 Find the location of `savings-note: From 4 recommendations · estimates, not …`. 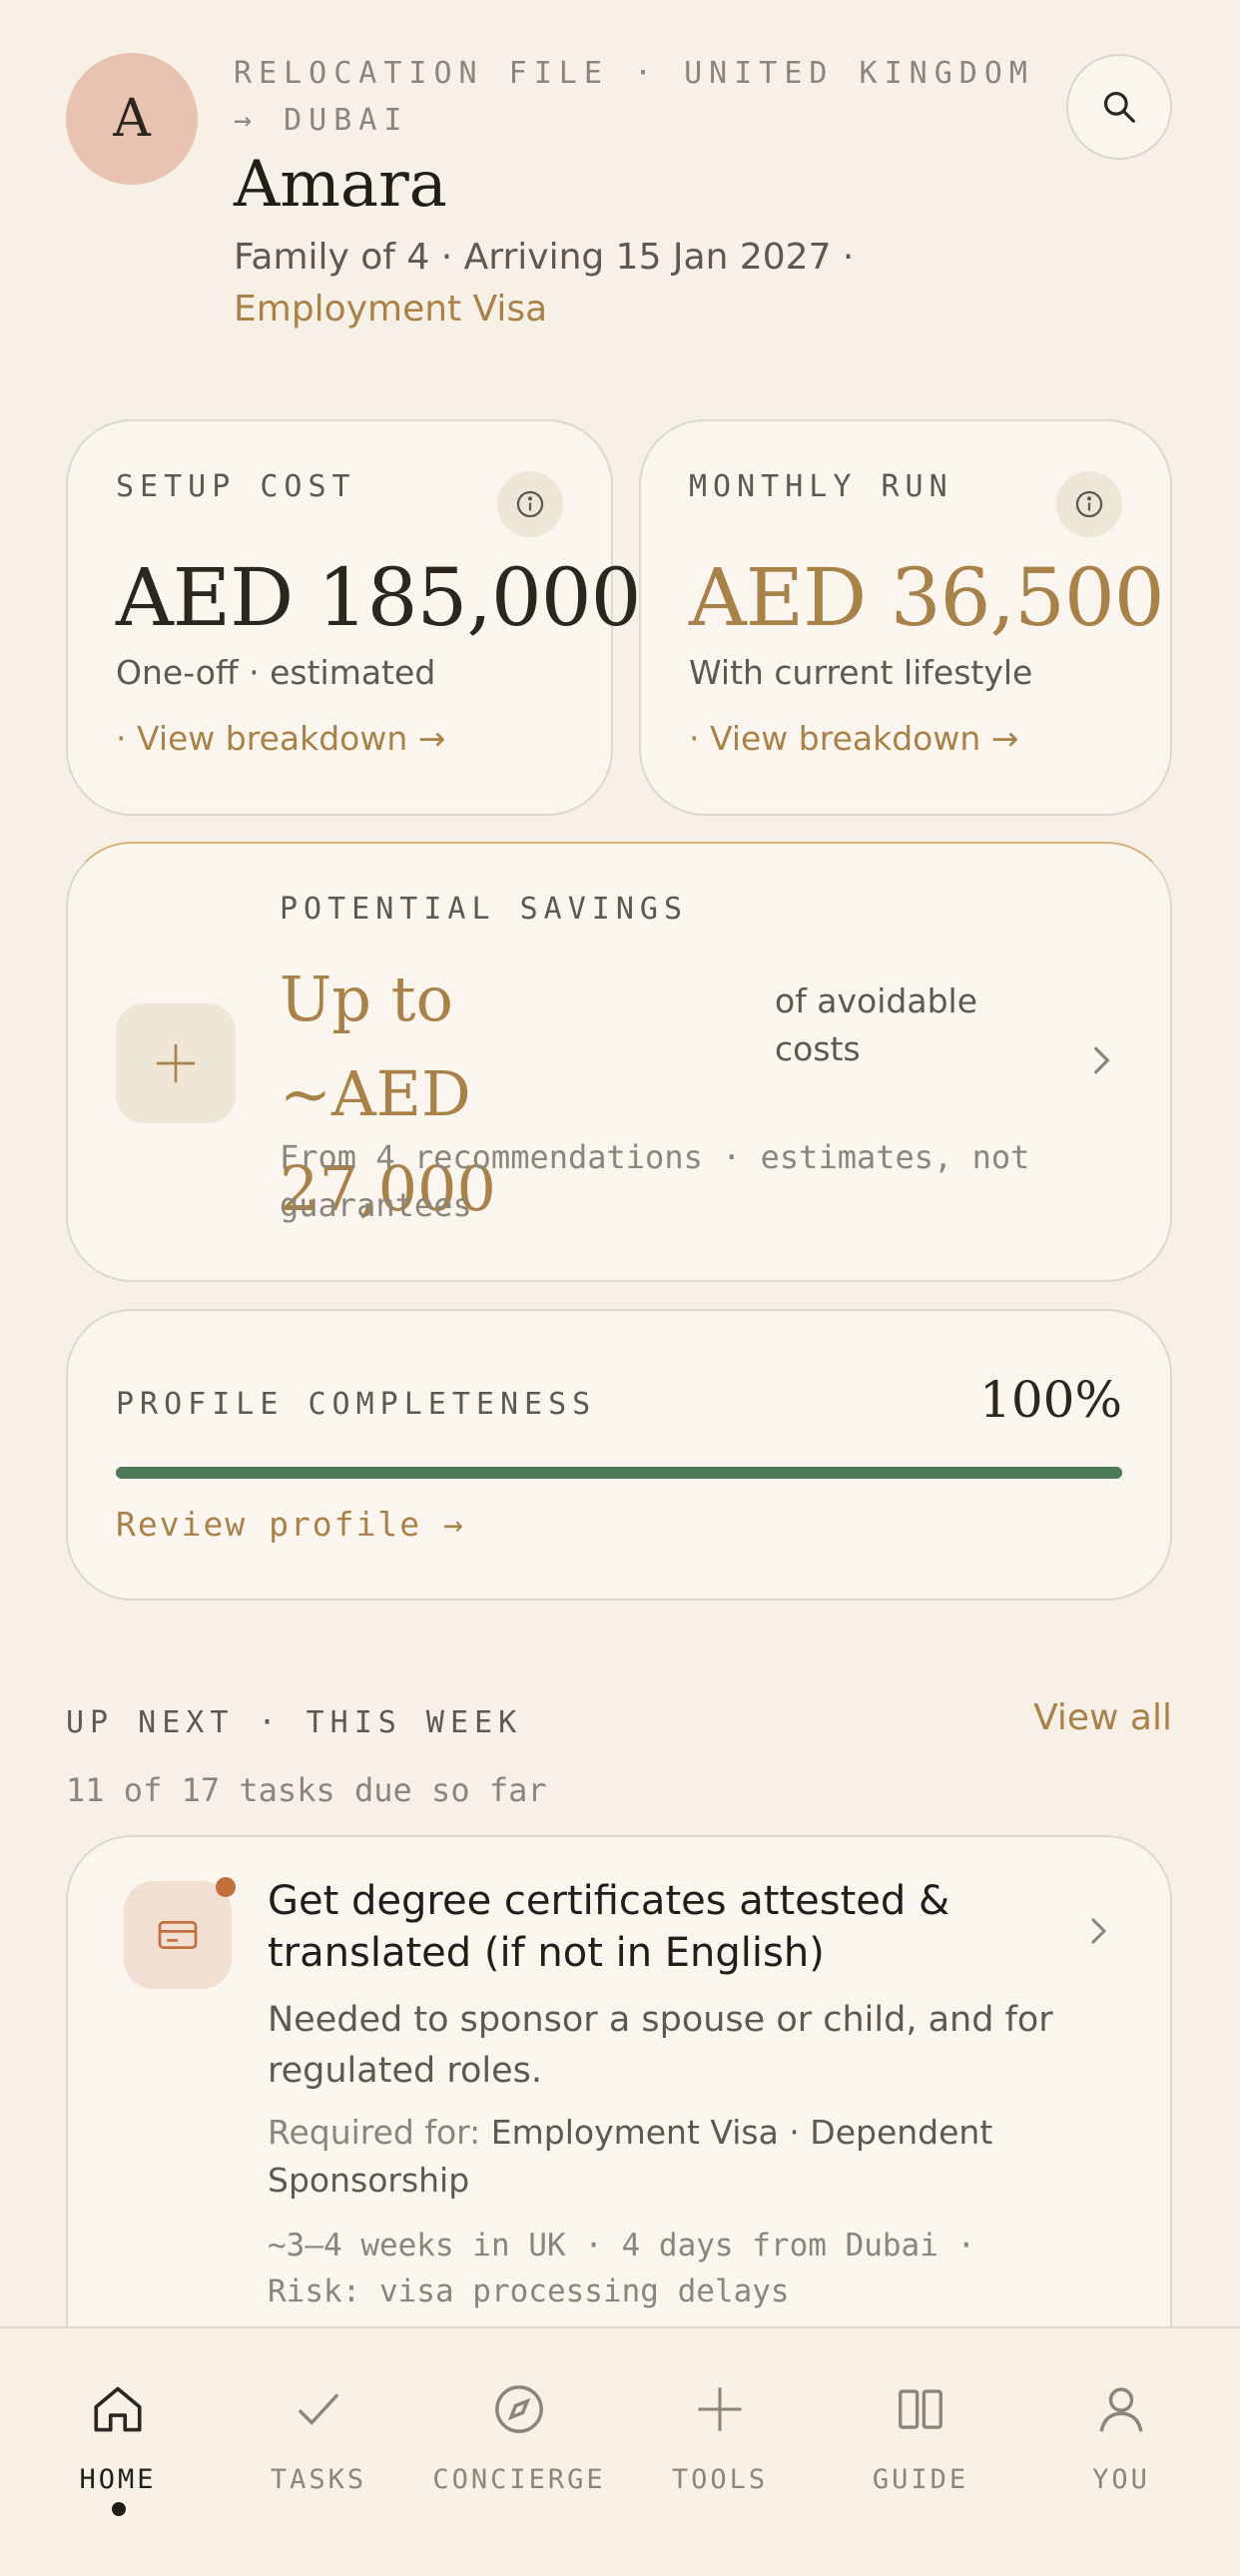

savings-note: From 4 recommendations · estimates, not … is located at coordinates (655, 1181).